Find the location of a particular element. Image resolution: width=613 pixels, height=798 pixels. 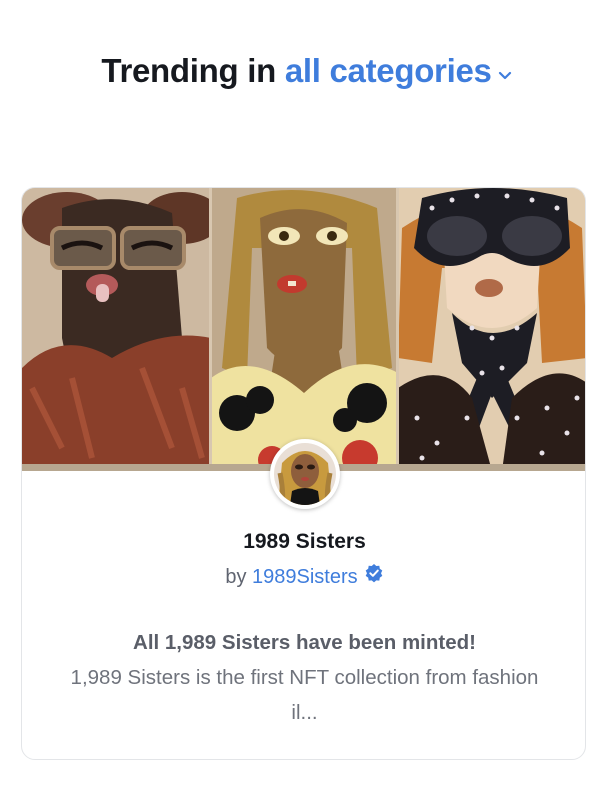

trending-heading: Trending in all categories is located at coordinates (306, 71).